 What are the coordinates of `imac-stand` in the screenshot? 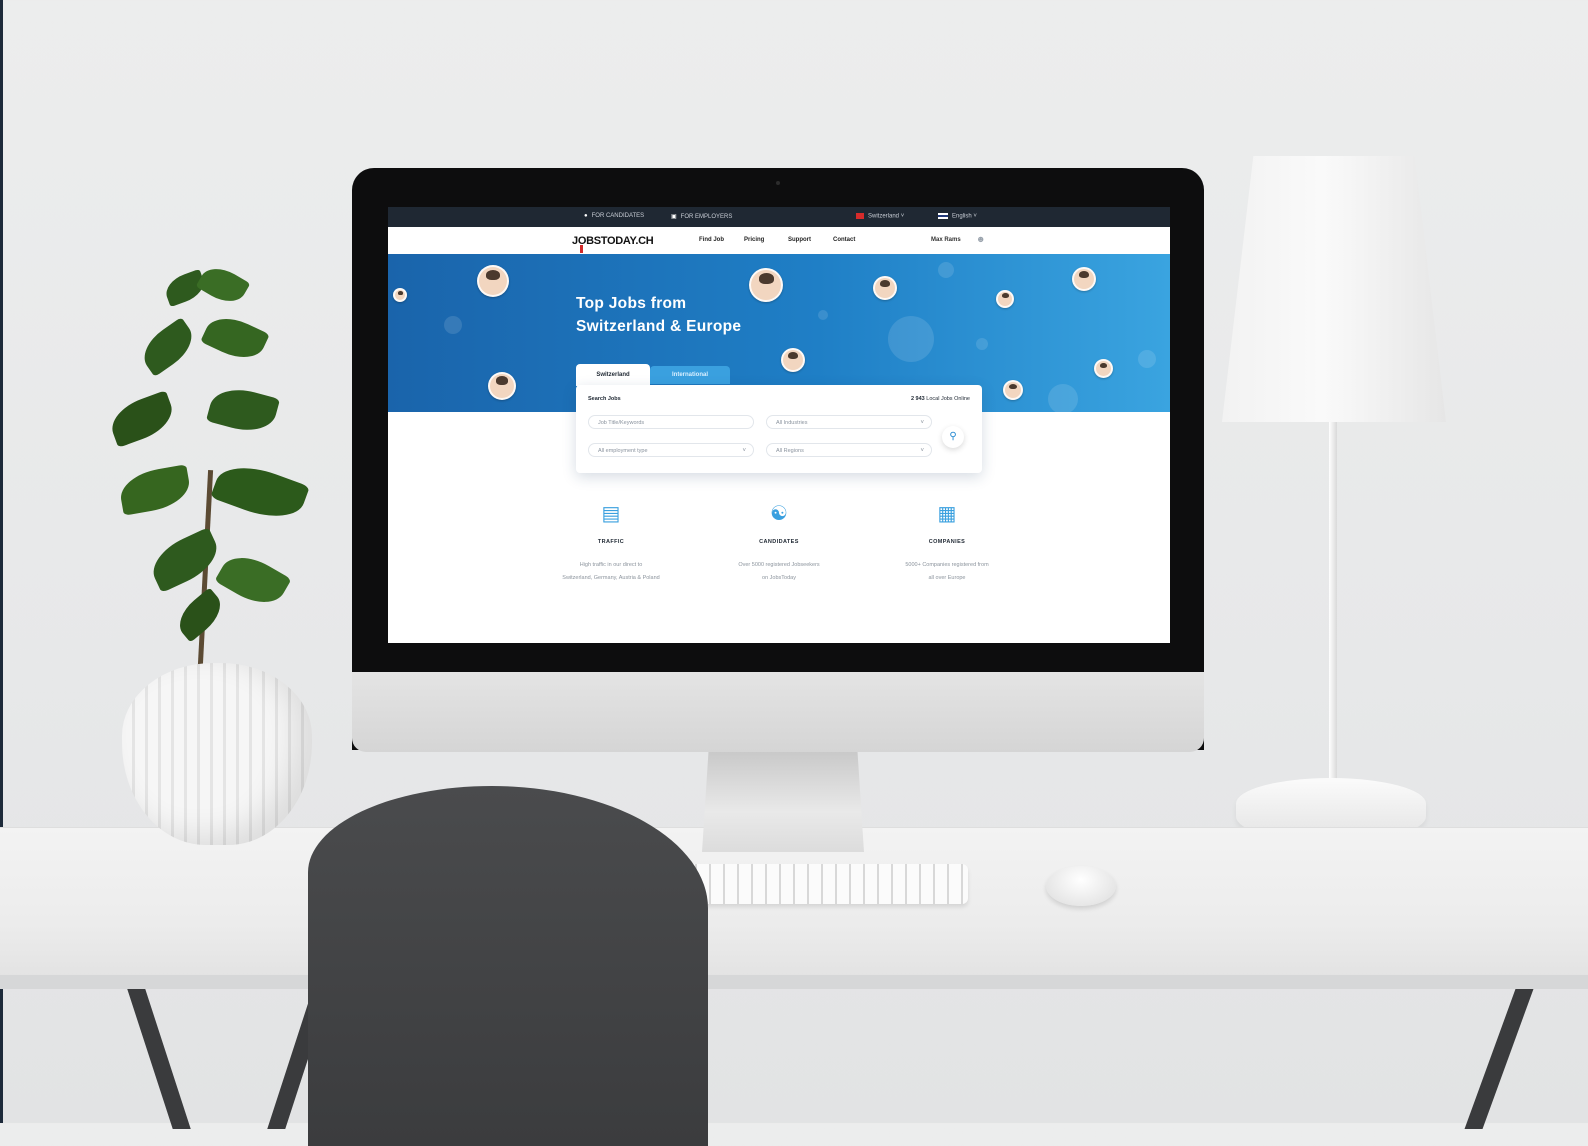 It's located at (783, 802).